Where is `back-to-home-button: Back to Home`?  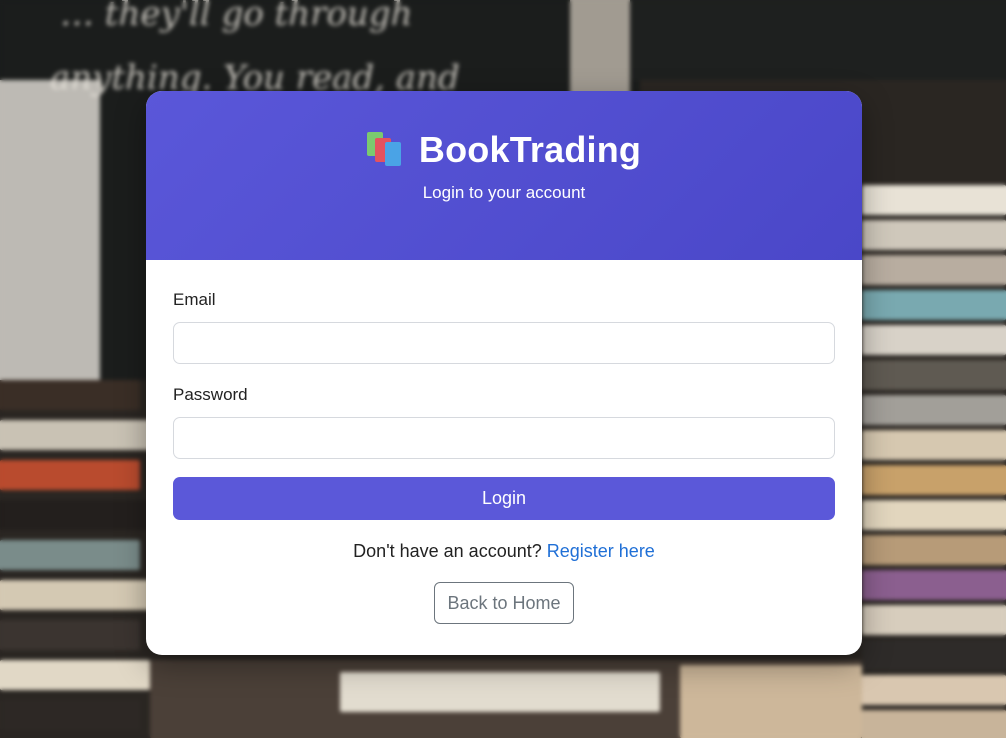 back-to-home-button: Back to Home is located at coordinates (504, 603).